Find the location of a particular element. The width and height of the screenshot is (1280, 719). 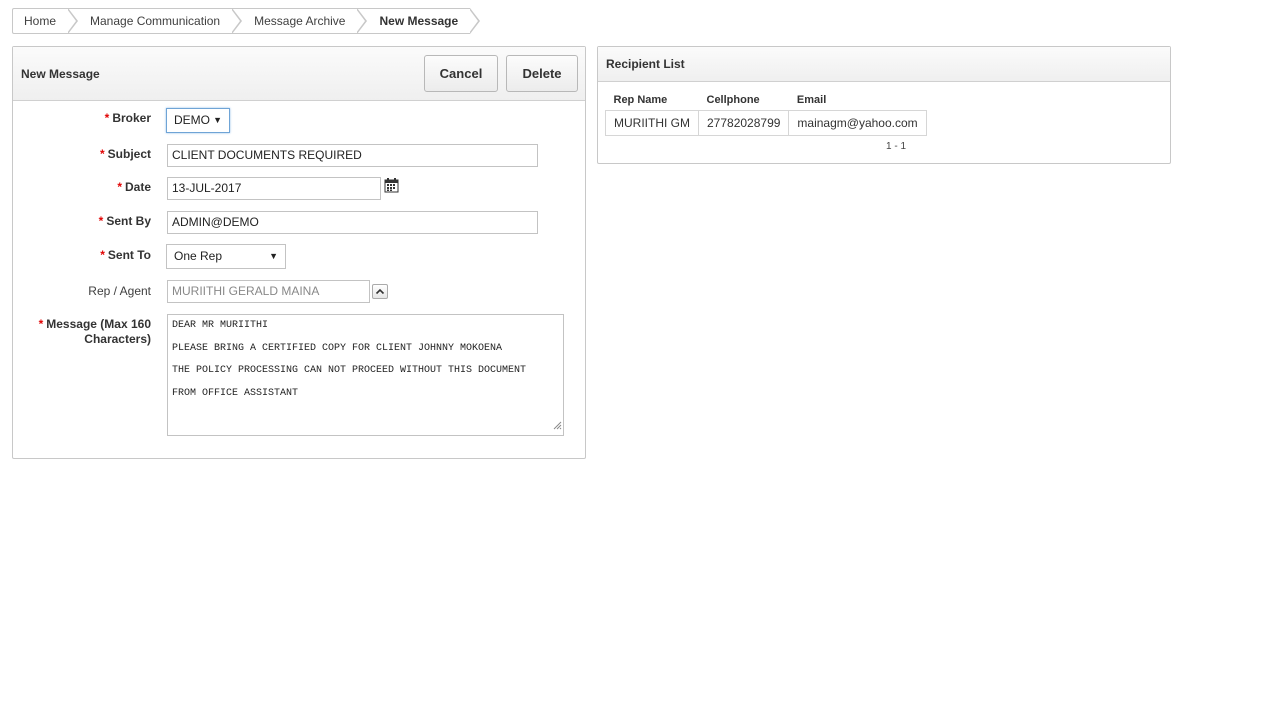

sent-to-label-text: Sent To is located at coordinates (129, 255).